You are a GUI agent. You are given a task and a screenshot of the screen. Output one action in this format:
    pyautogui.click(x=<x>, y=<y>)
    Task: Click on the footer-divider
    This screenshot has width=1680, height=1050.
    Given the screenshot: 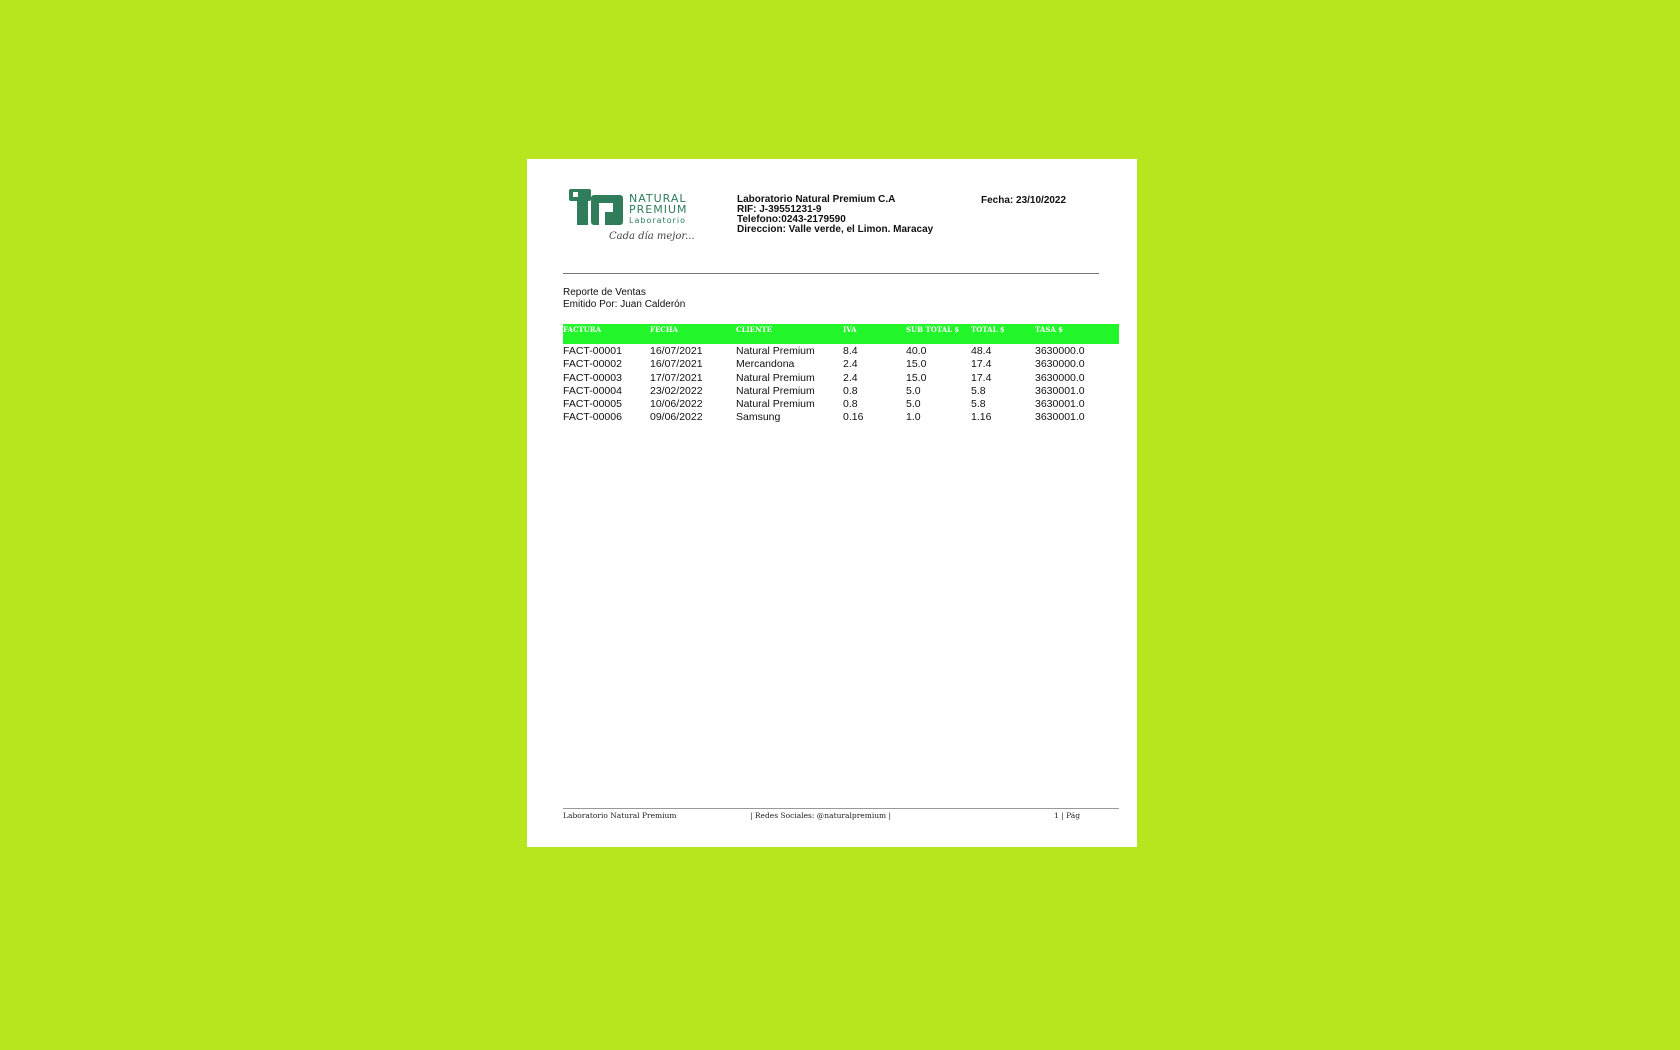 What is the action you would take?
    pyautogui.click(x=841, y=808)
    